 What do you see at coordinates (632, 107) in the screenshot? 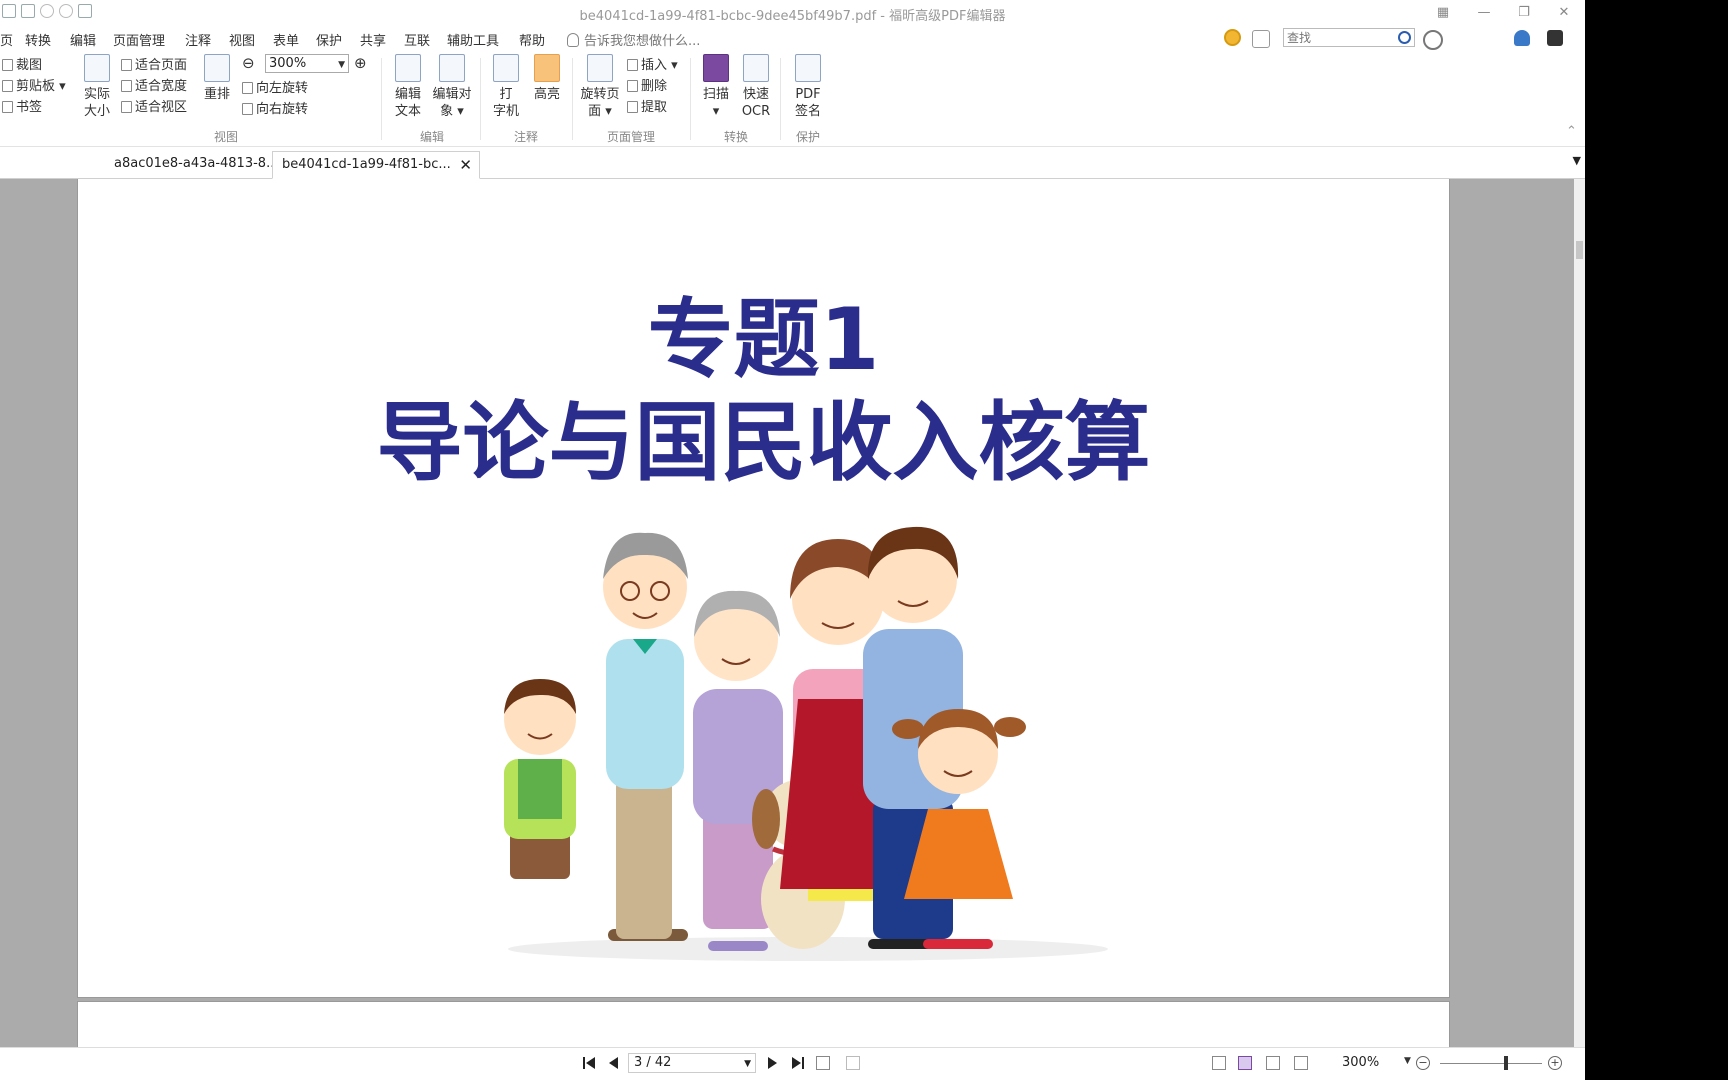
I see `extract-icon` at bounding box center [632, 107].